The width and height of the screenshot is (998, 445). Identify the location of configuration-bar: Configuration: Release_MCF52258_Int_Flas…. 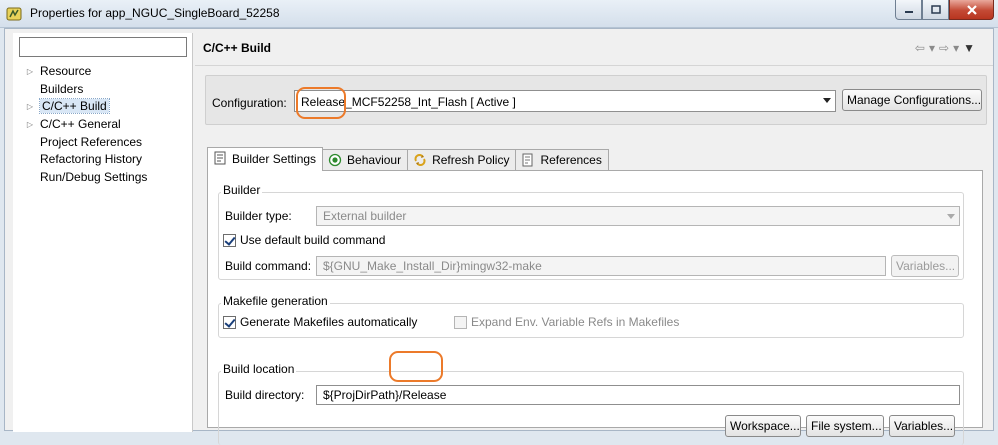
(596, 100).